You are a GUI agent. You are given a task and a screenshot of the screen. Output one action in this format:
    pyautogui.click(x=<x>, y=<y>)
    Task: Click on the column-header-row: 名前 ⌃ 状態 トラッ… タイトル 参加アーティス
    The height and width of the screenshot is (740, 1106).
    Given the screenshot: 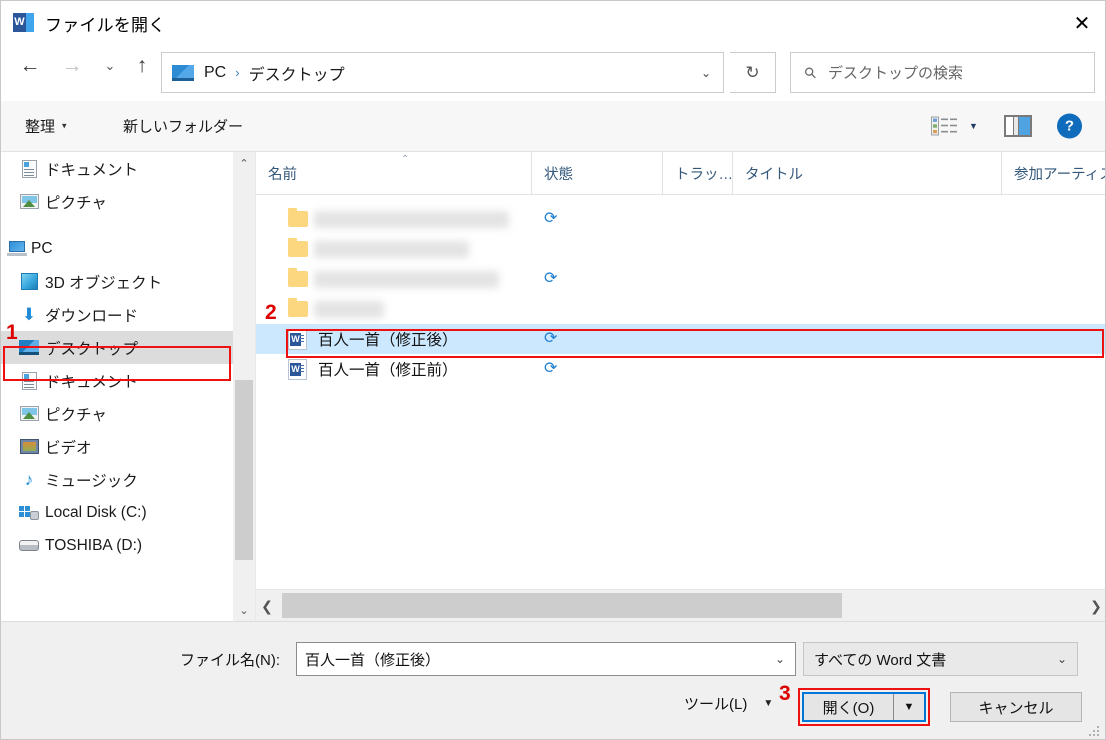 What is the action you would take?
    pyautogui.click(x=681, y=173)
    